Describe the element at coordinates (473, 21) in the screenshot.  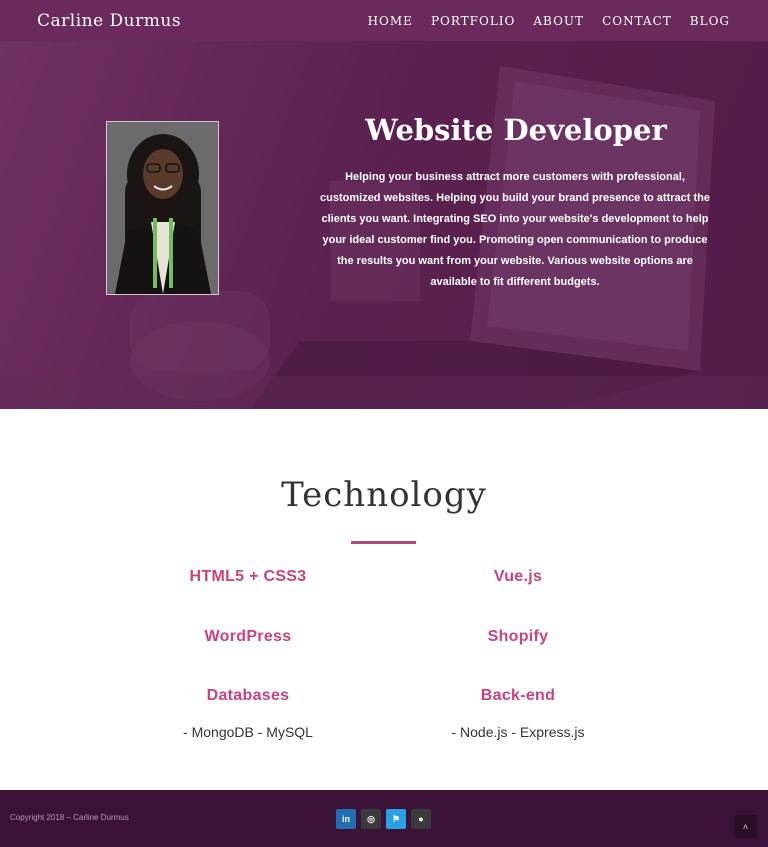
I see `nav-portfolio: PORTFOLIO` at that location.